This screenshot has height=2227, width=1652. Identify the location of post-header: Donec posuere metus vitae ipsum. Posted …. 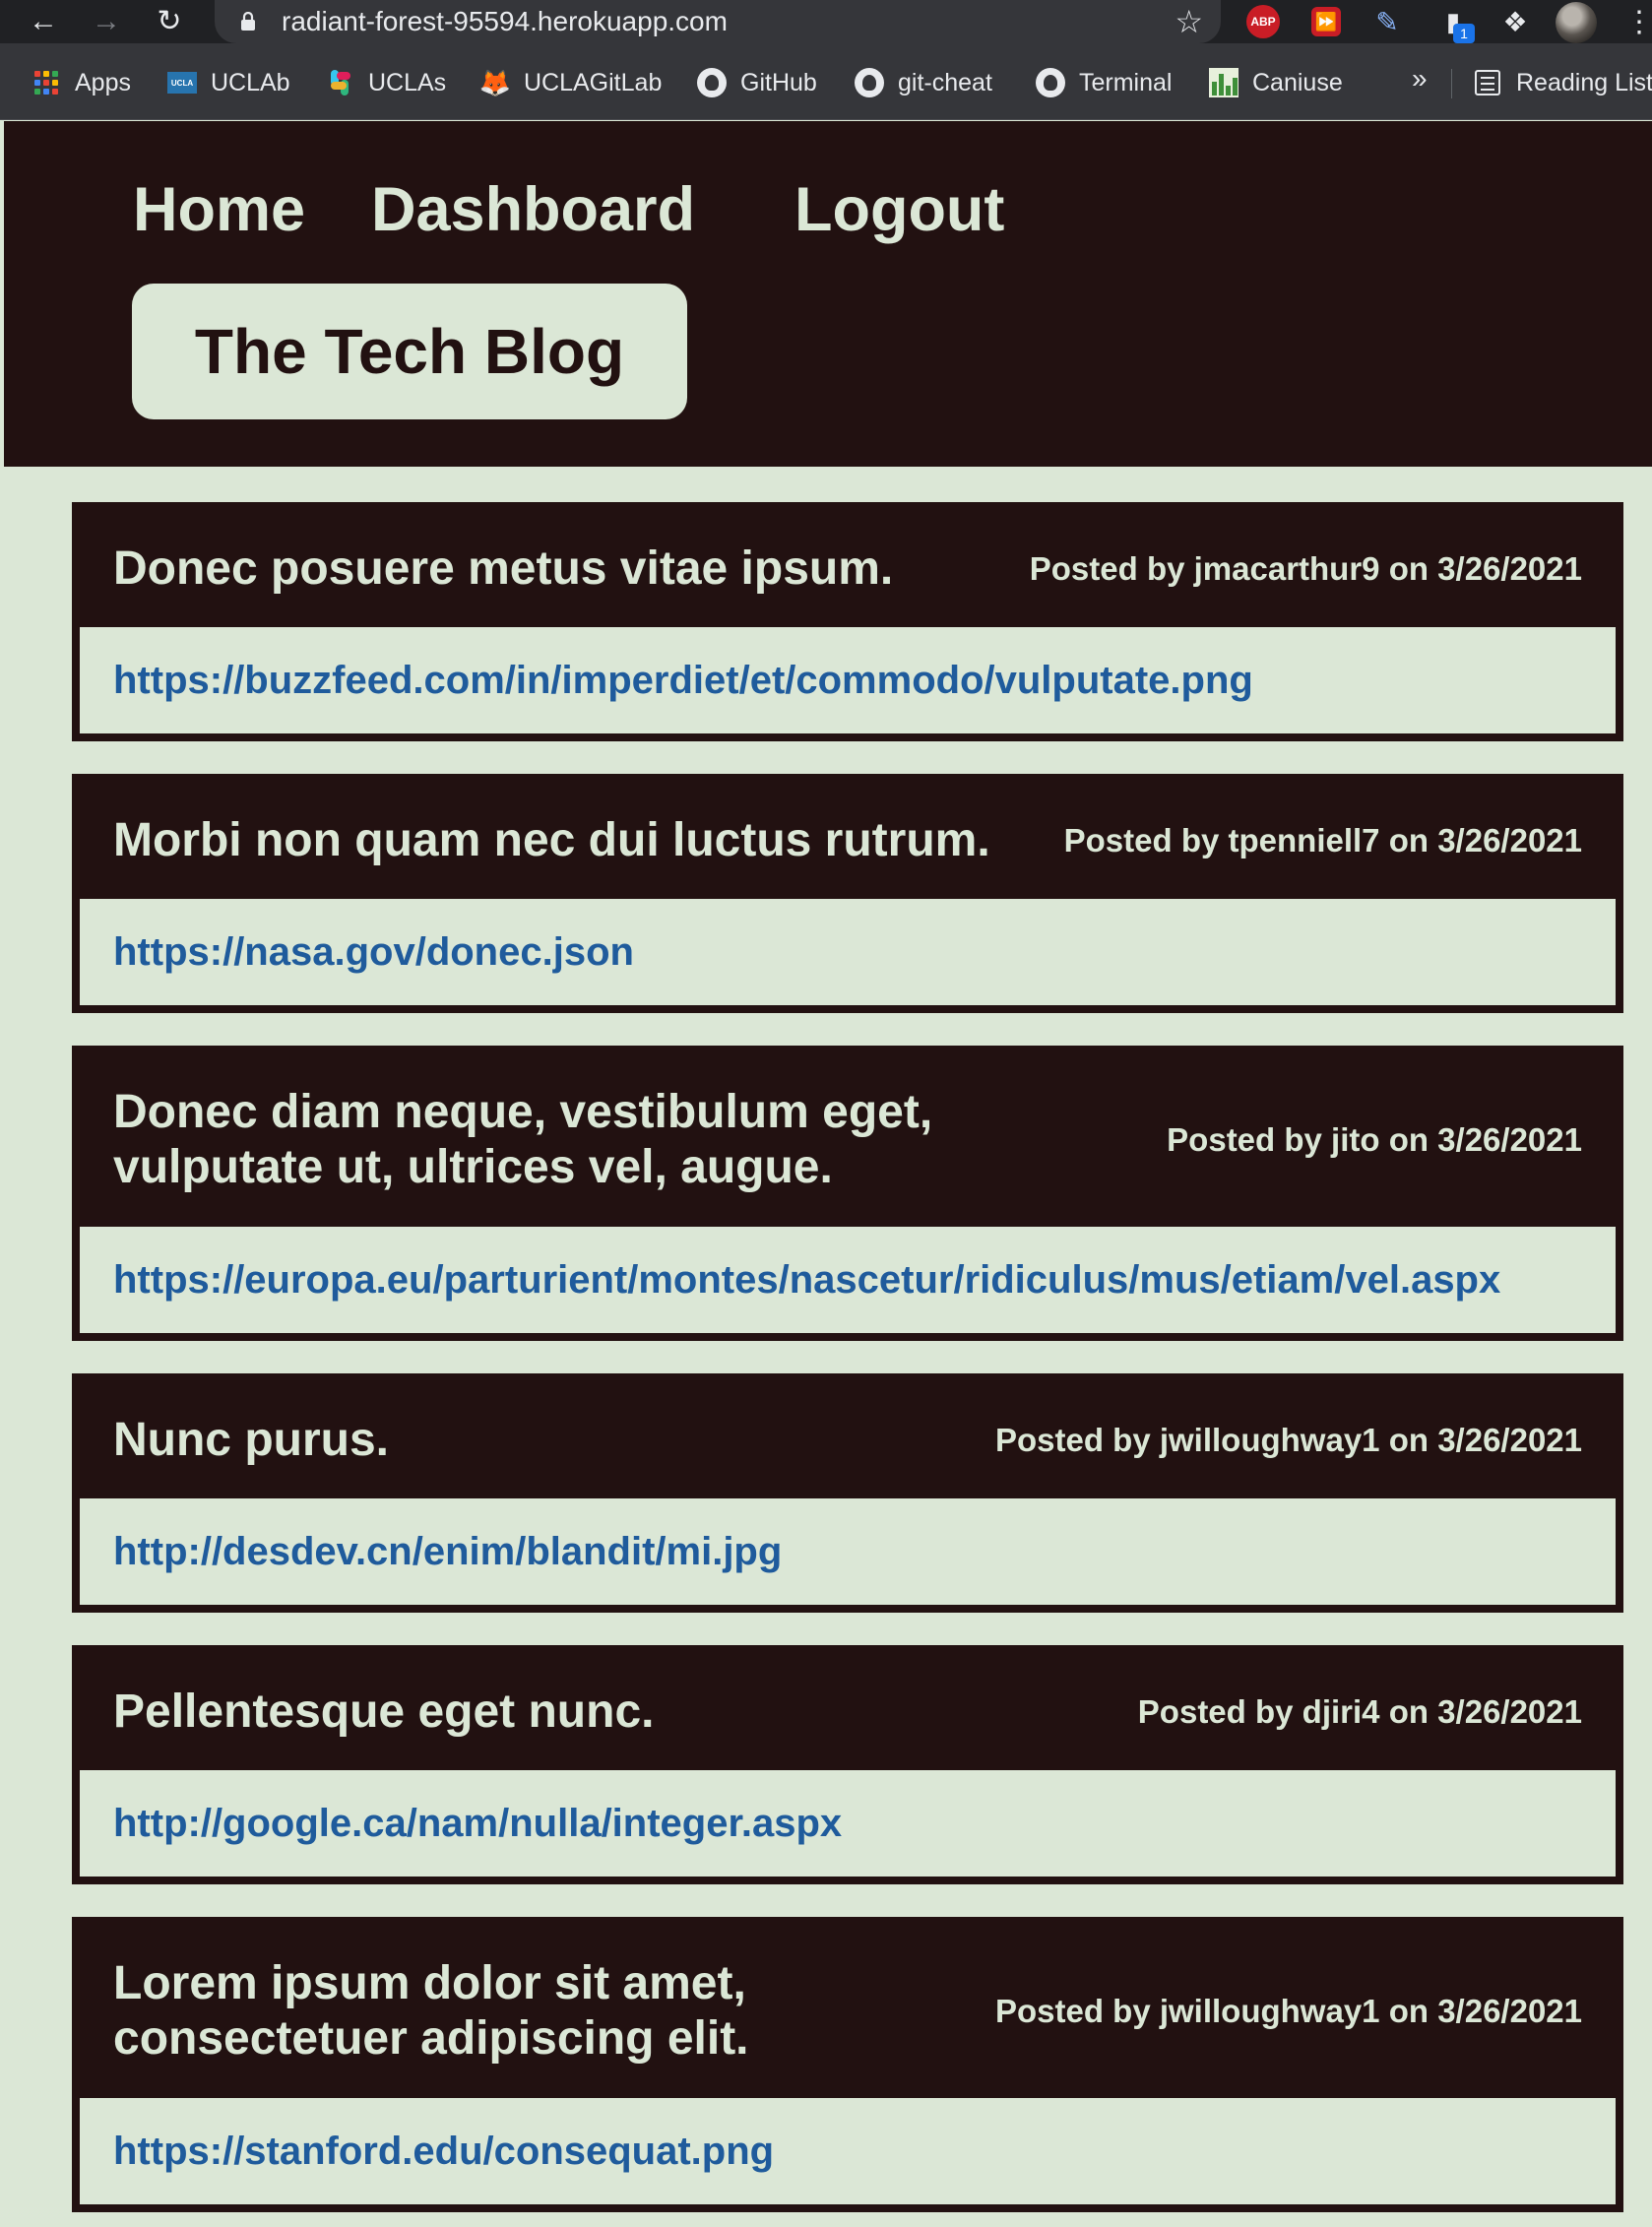
(848, 568).